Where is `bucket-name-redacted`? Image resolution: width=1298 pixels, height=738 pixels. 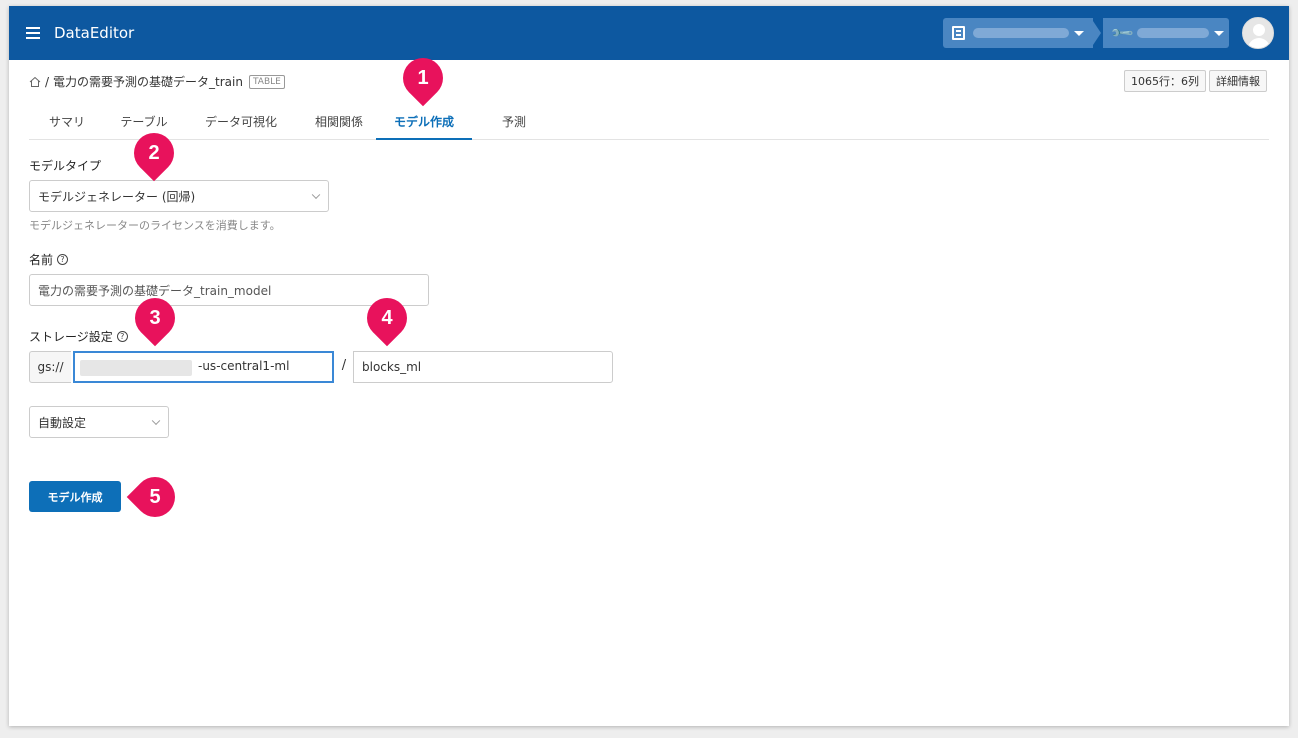
bucket-name-redacted is located at coordinates (136, 368).